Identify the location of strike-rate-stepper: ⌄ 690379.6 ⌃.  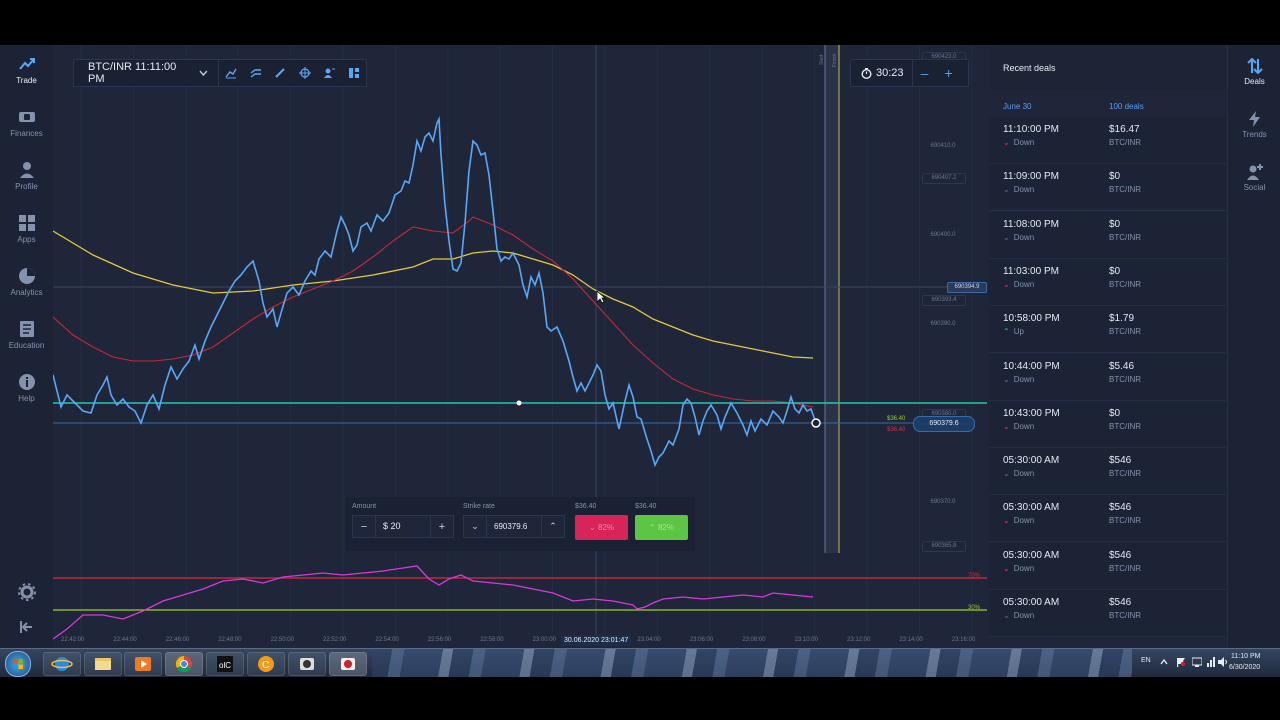
(514, 526).